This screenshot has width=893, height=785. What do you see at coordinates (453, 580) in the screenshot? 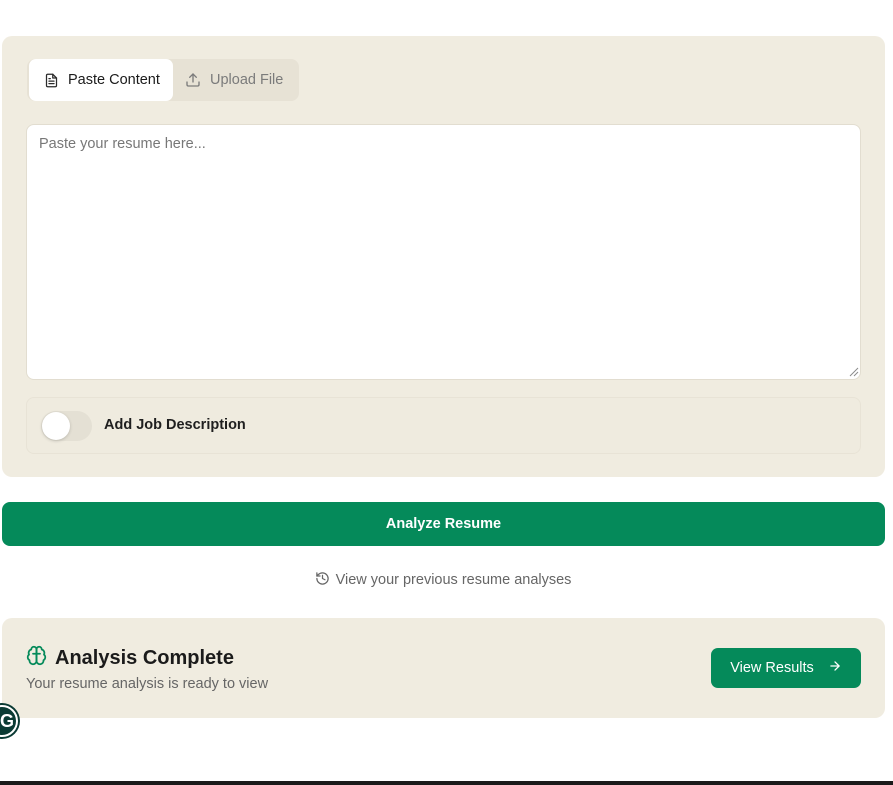
I see `previous-analyses-label: View your previous resume analyses` at bounding box center [453, 580].